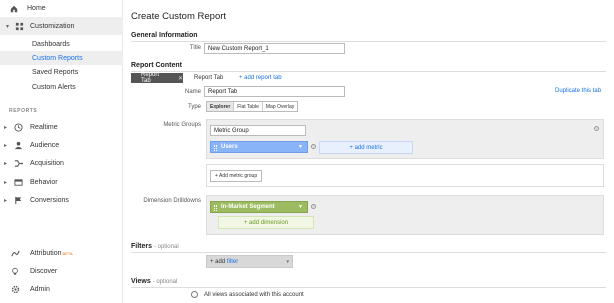 This screenshot has width=614, height=303. Describe the element at coordinates (52, 26) in the screenshot. I see `nav-customization-label: Customization` at that location.